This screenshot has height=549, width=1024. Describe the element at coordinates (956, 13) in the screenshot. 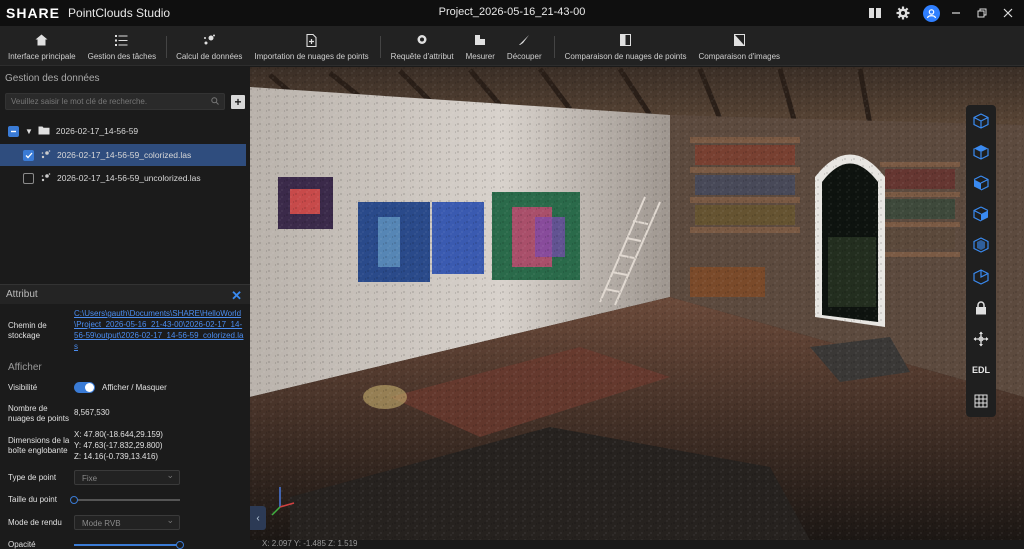

I see `minimize-icon` at that location.